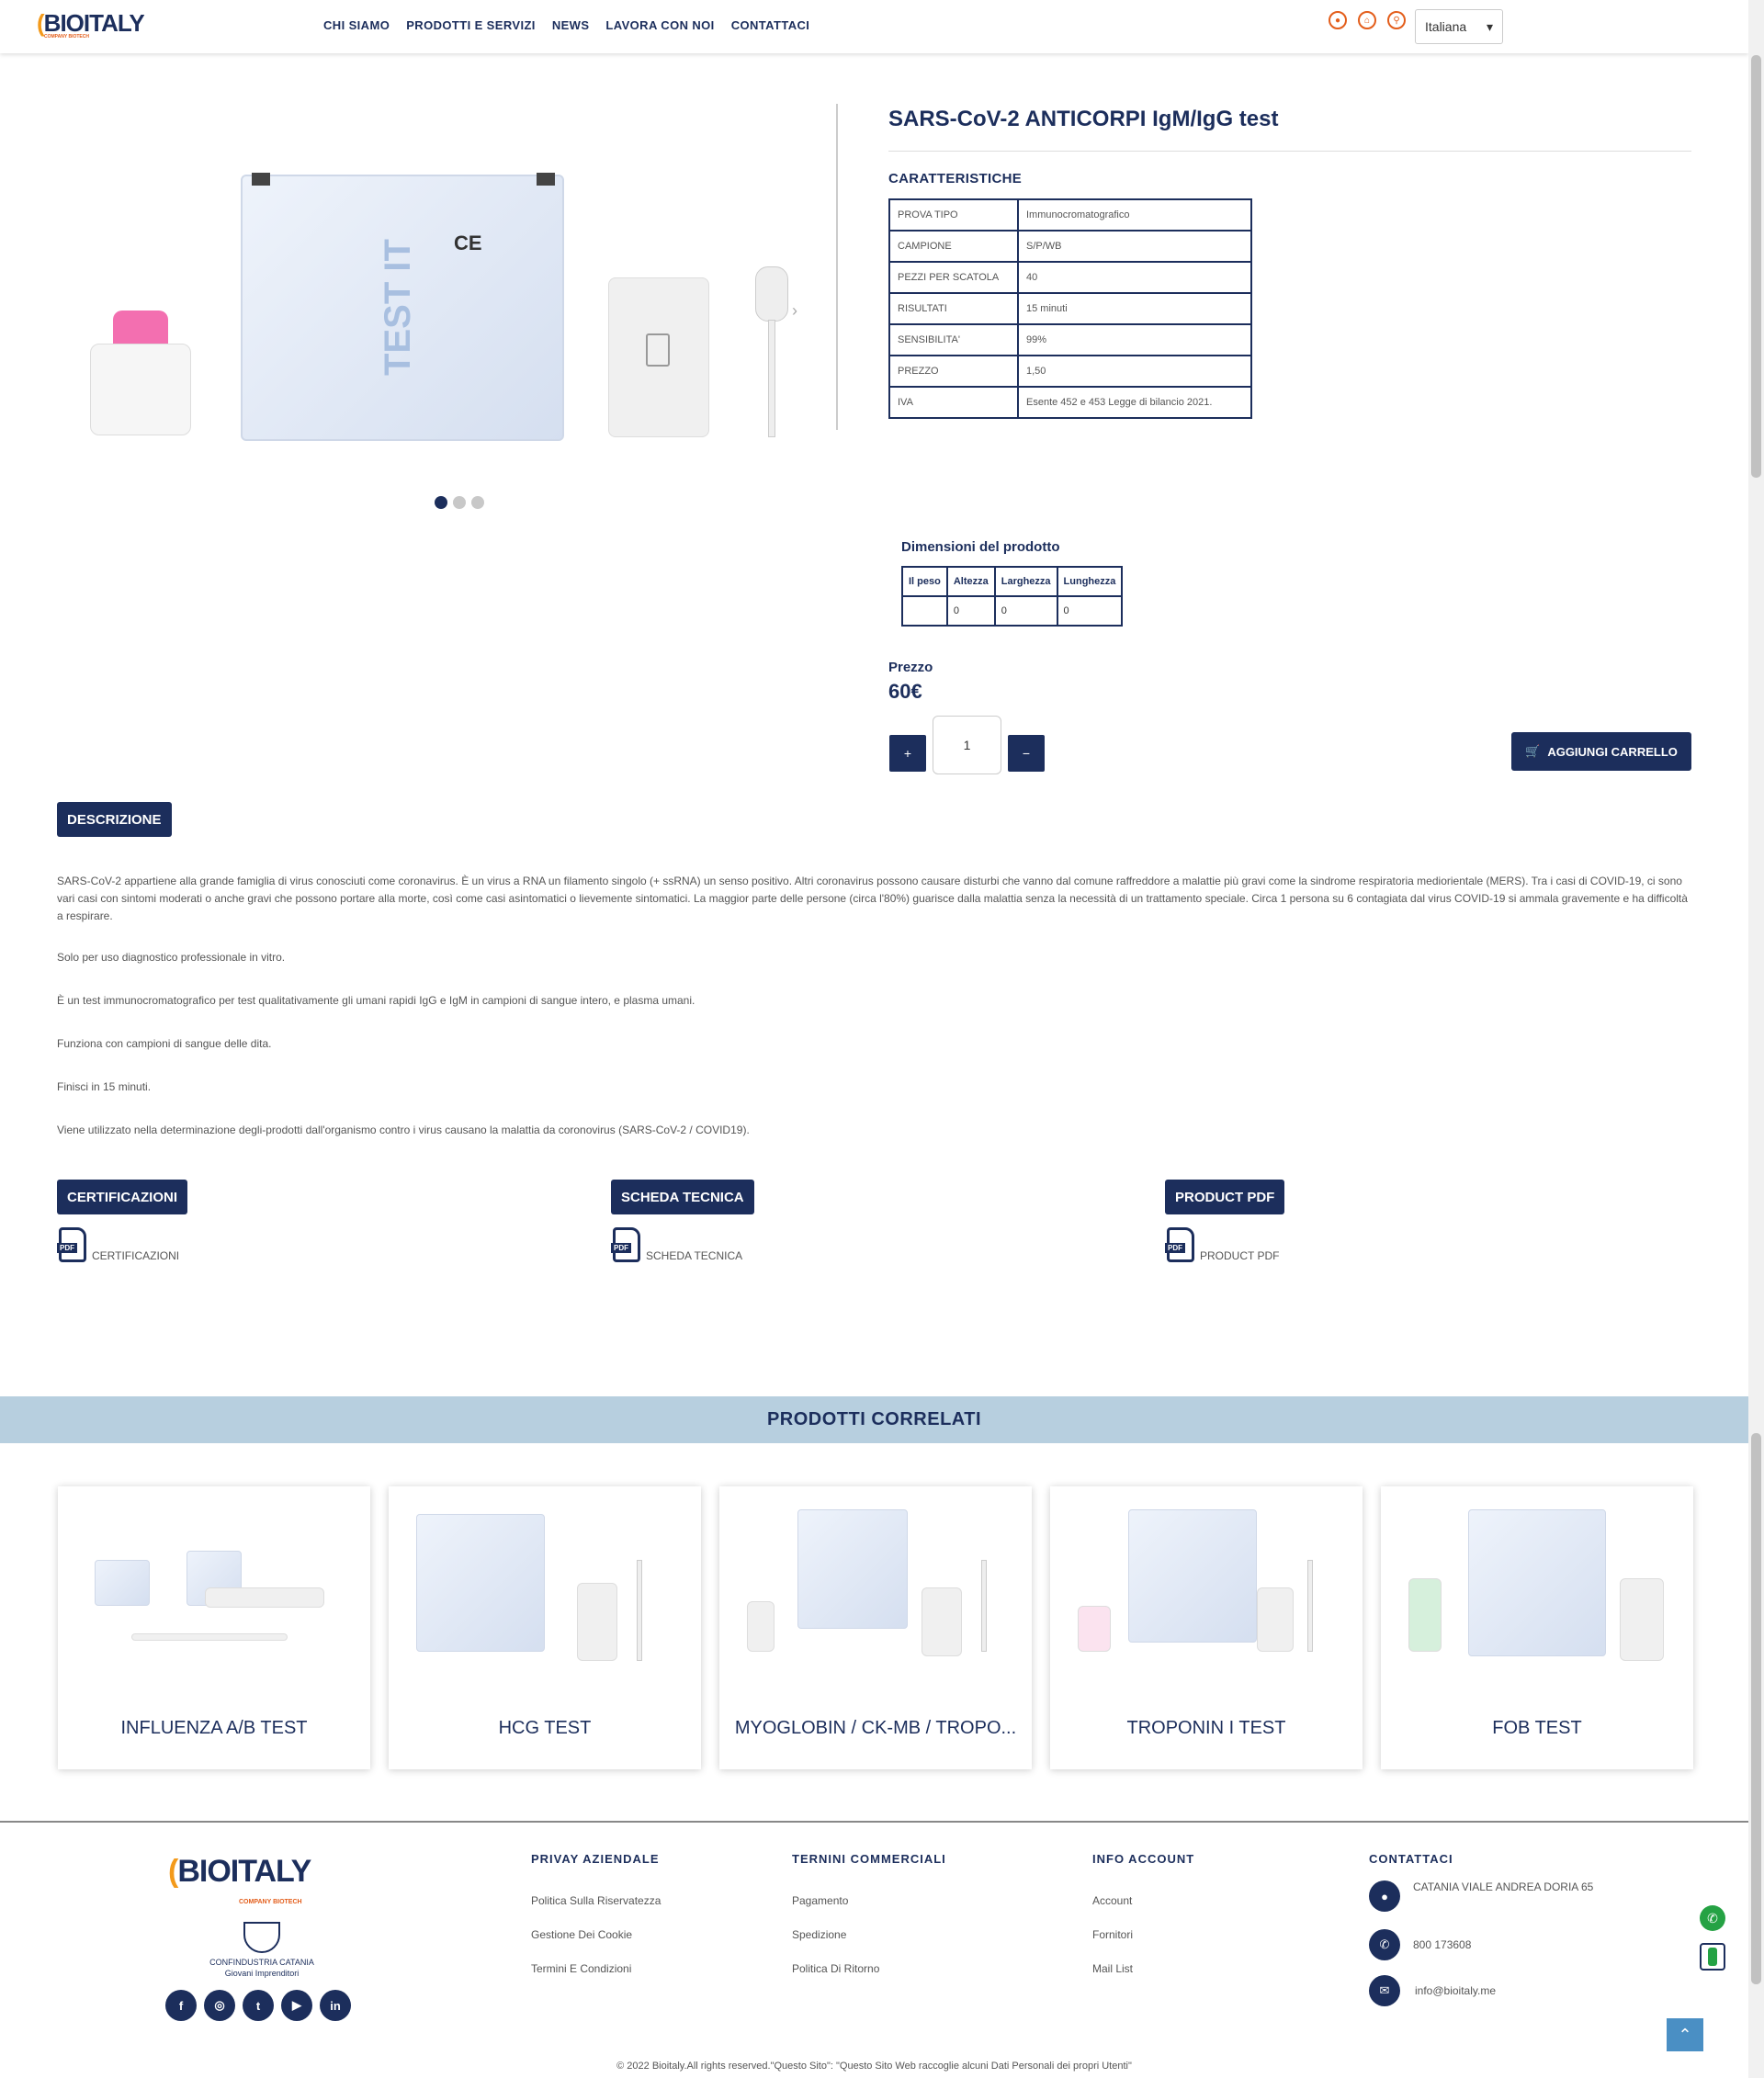 The image size is (1764, 2078). I want to click on cart-icon: 🛒, so click(1533, 751).